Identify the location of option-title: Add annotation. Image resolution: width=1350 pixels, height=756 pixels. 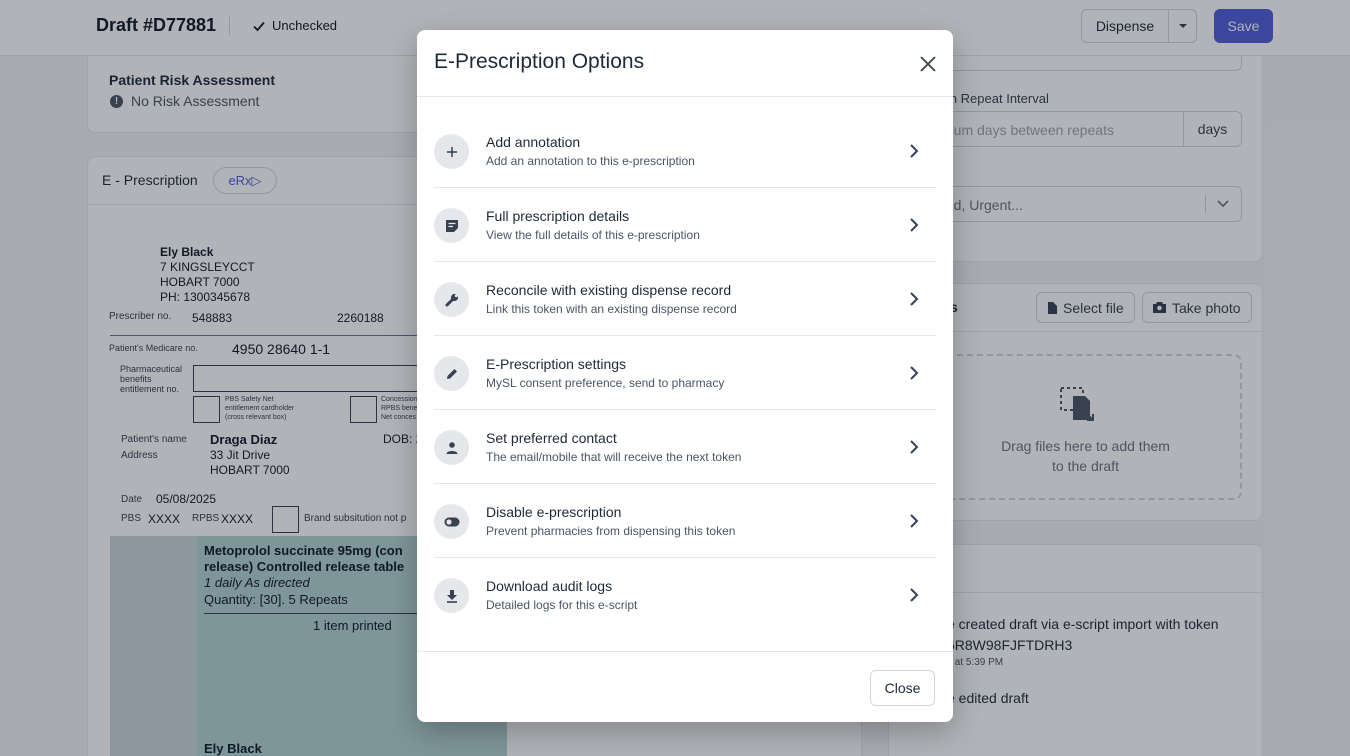
(533, 142).